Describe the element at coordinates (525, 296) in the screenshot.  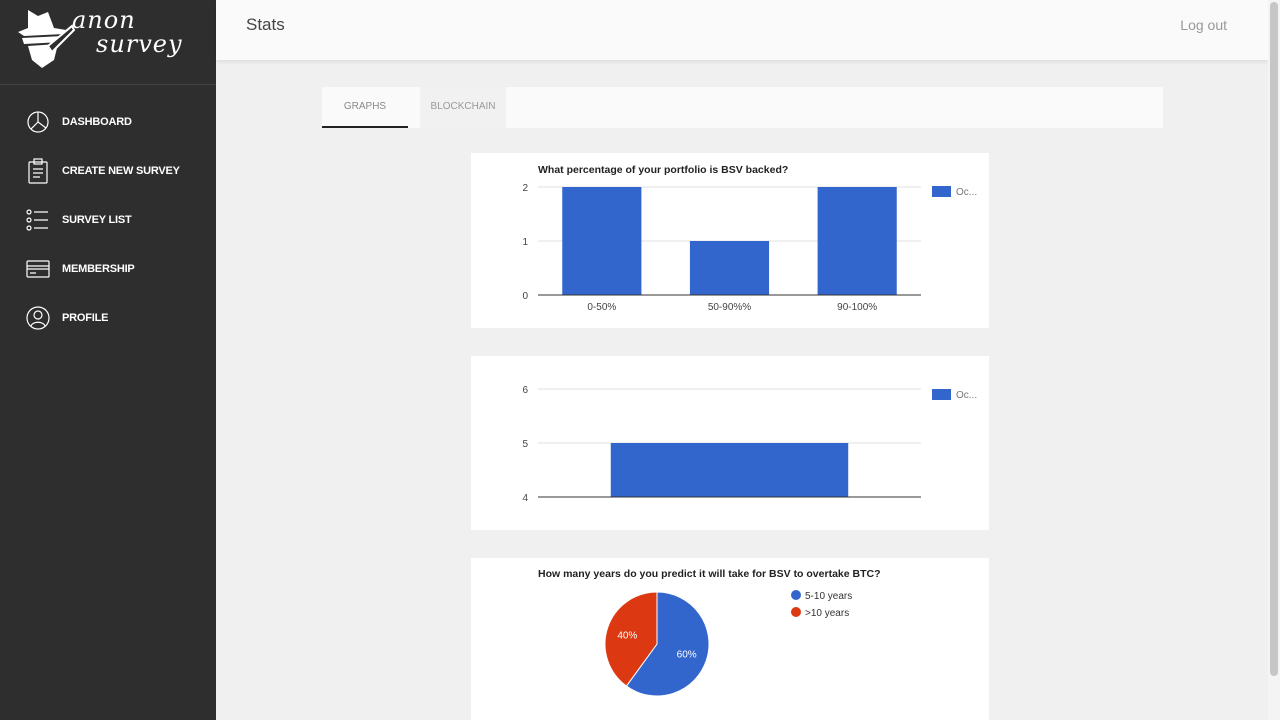
I see `y-tick-label: 0` at that location.